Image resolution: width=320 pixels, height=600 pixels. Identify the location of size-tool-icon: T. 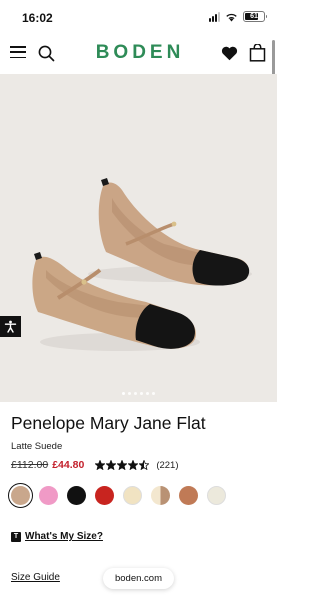
(16, 536).